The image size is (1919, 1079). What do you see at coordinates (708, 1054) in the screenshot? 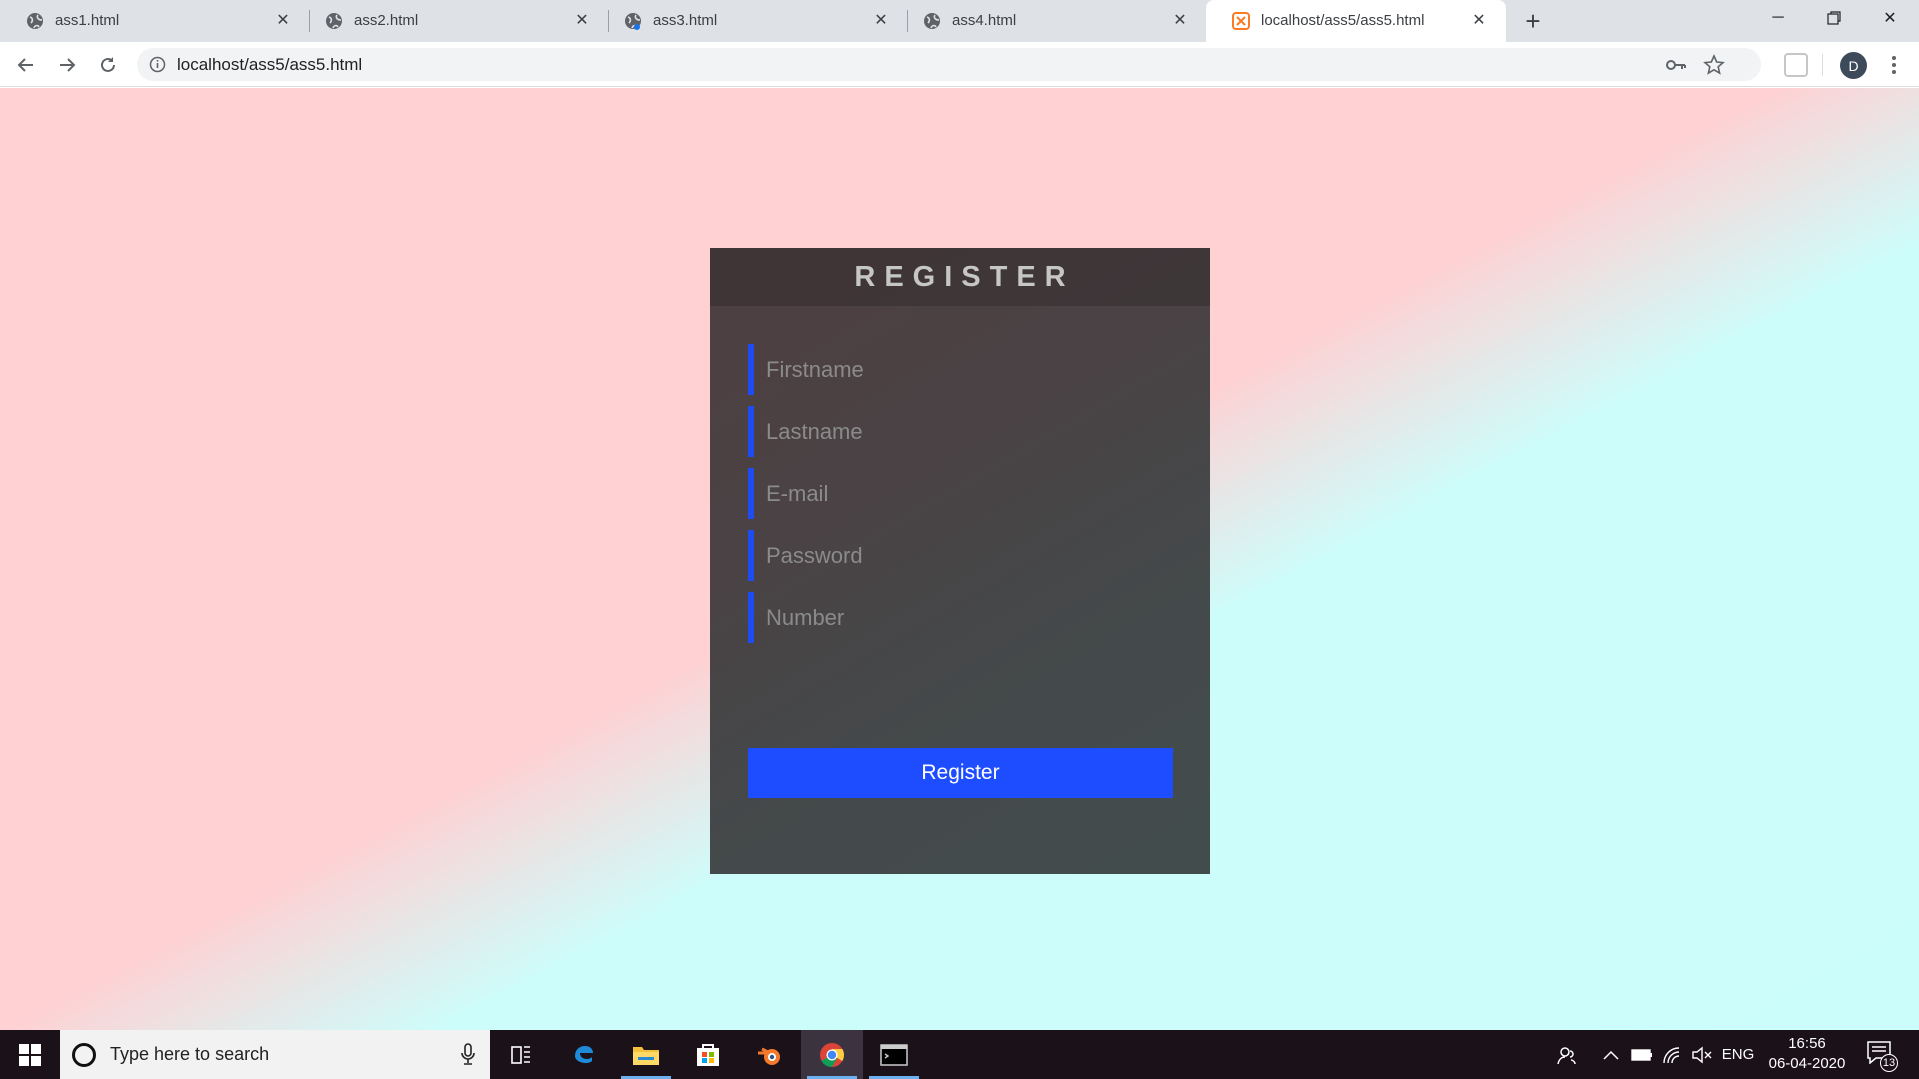
I see `microsoft-store-icon` at bounding box center [708, 1054].